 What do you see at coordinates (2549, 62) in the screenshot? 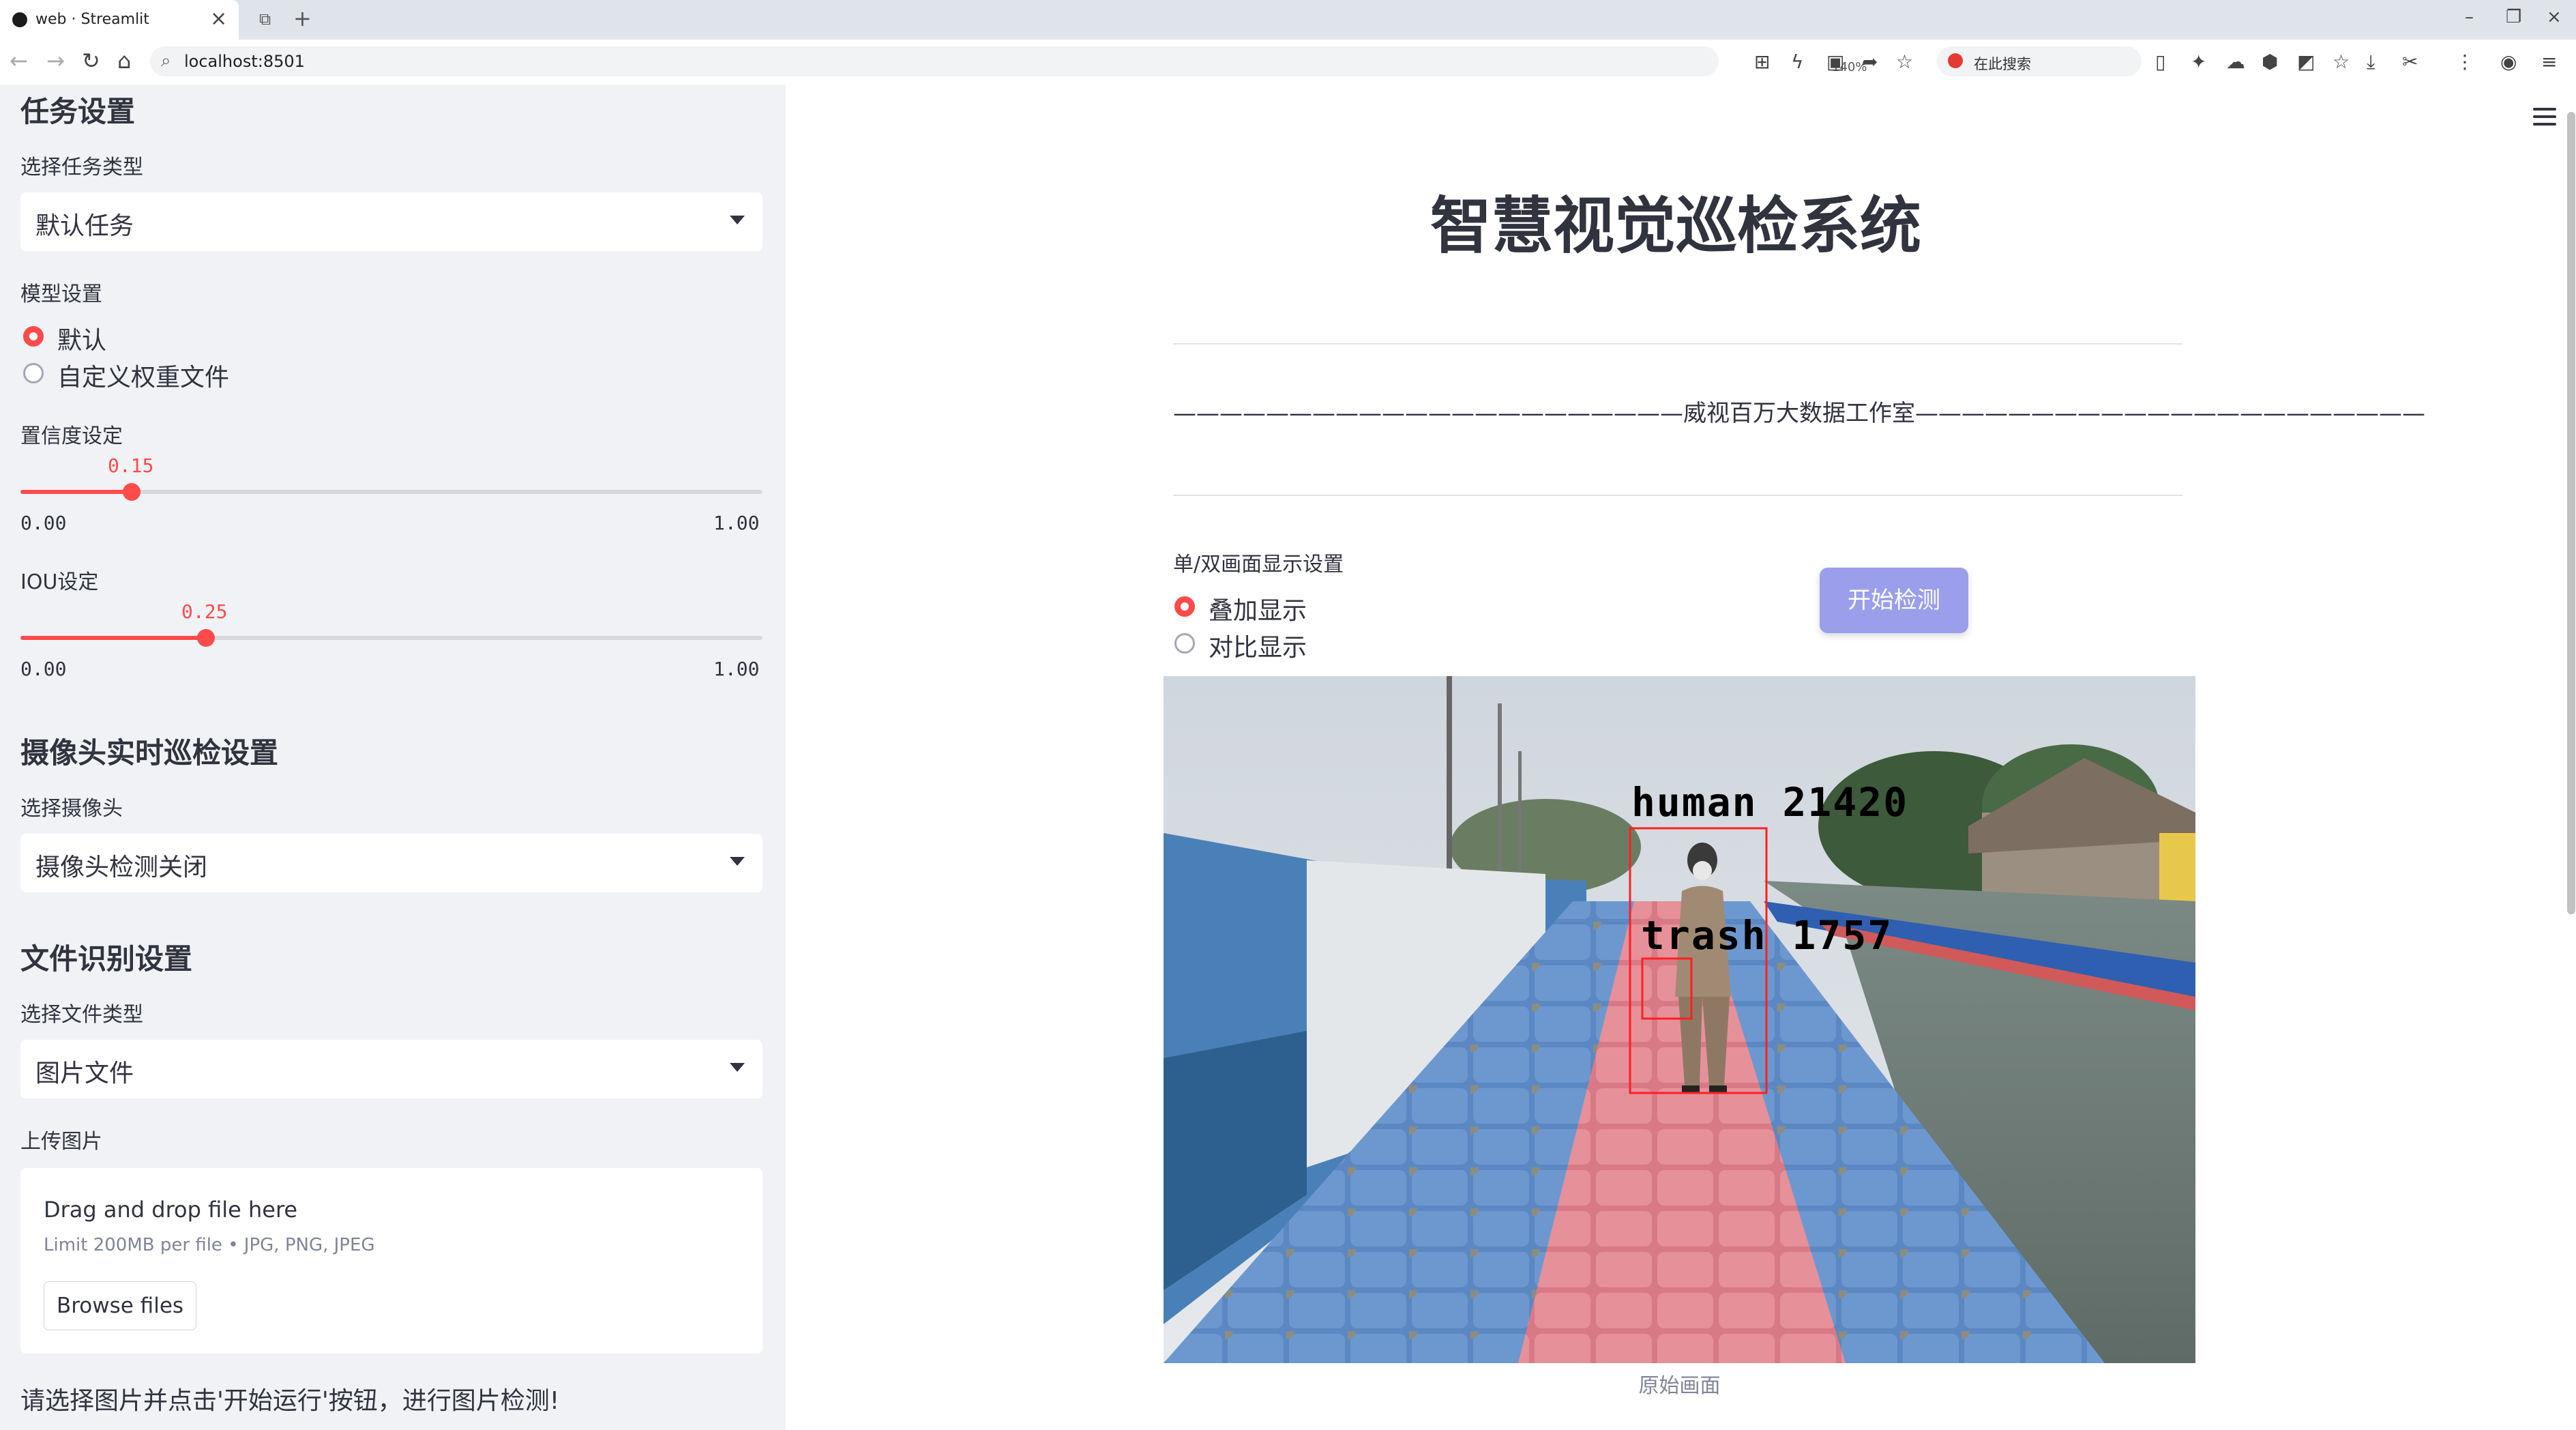
I see `browser-menu-icon: ≡` at bounding box center [2549, 62].